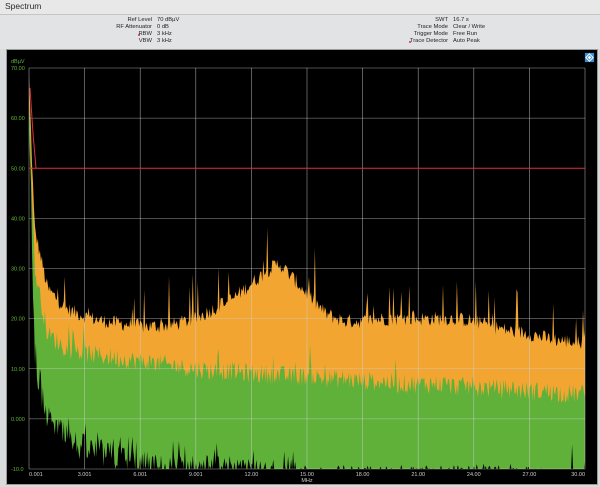 Image resolution: width=600 pixels, height=487 pixels. Describe the element at coordinates (252, 475) in the screenshot. I see `x-tick-label: 12.00` at that location.